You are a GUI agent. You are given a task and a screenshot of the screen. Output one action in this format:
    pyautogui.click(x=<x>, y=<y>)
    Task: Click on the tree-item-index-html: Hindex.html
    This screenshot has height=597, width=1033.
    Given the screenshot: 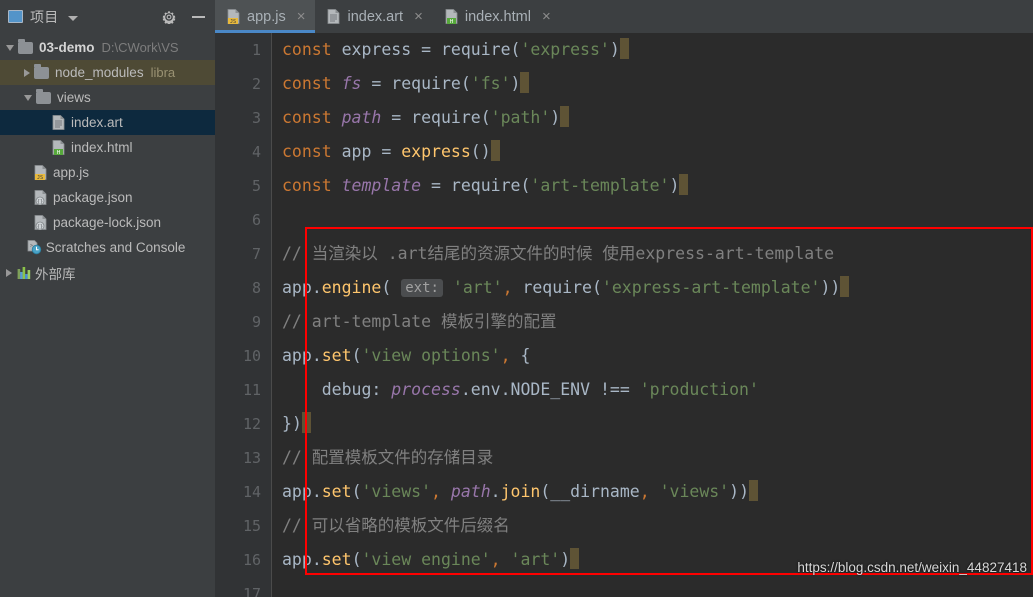 What is the action you would take?
    pyautogui.click(x=107, y=147)
    